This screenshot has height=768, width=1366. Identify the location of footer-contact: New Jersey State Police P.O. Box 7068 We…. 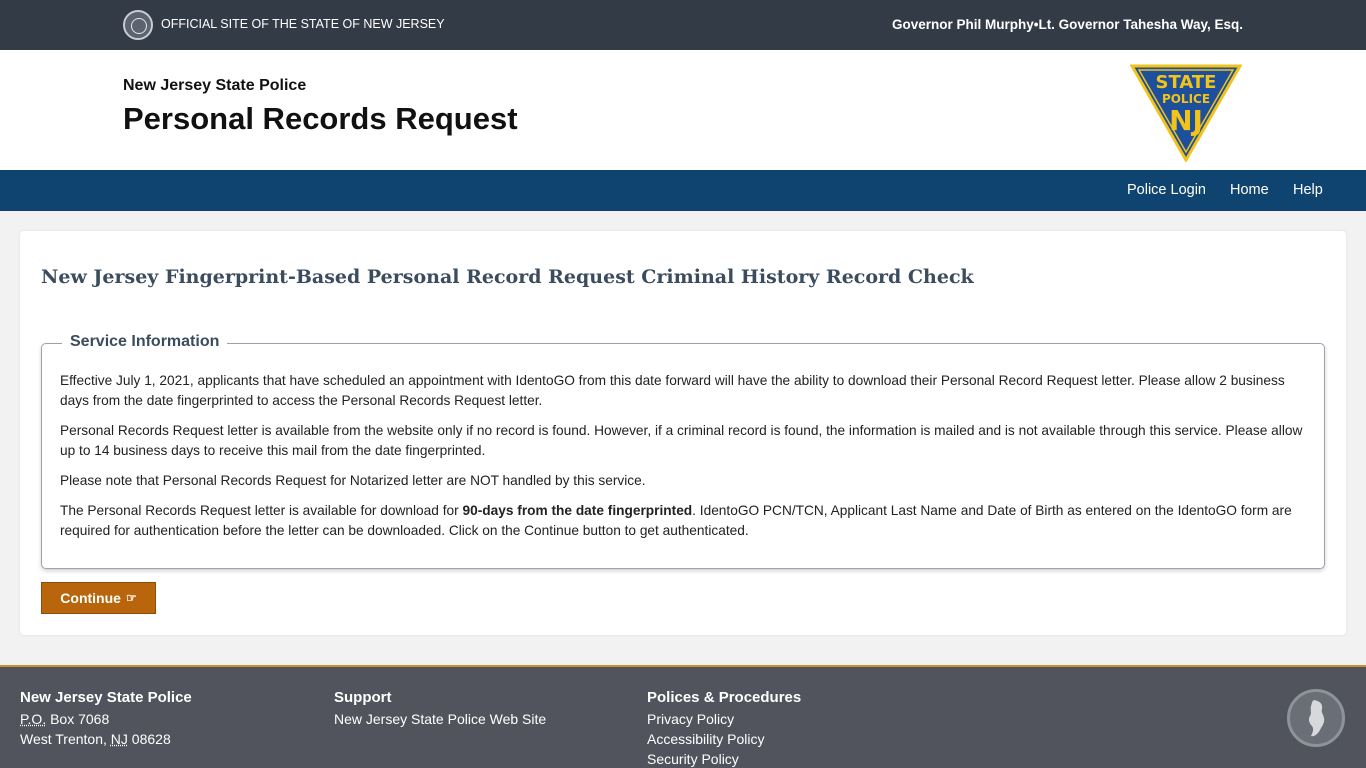
(106, 719).